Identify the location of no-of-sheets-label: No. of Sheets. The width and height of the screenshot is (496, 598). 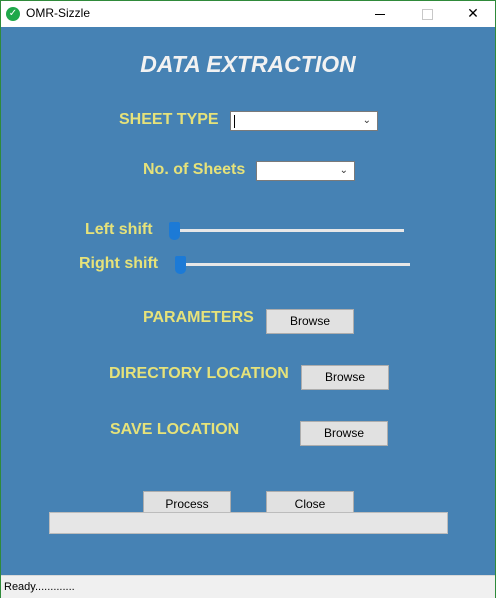
(194, 169).